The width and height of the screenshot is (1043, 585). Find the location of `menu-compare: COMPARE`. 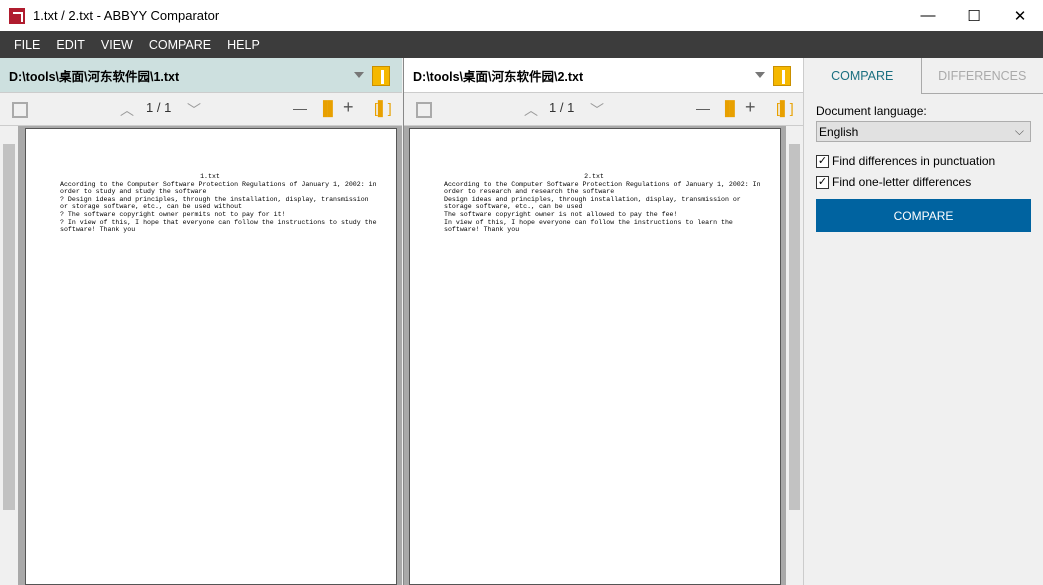

menu-compare: COMPARE is located at coordinates (180, 45).